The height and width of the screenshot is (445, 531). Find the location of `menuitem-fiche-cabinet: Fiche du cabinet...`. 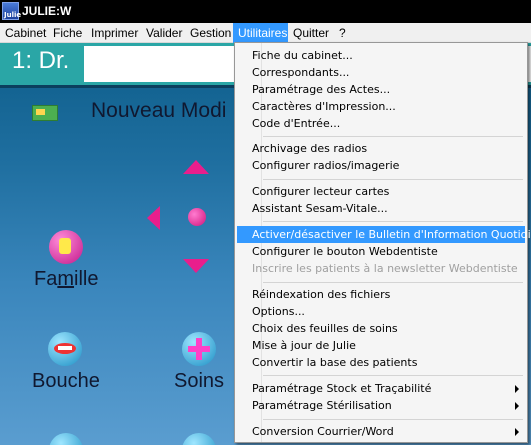

menuitem-fiche-cabinet: Fiche du cabinet... is located at coordinates (381, 55).